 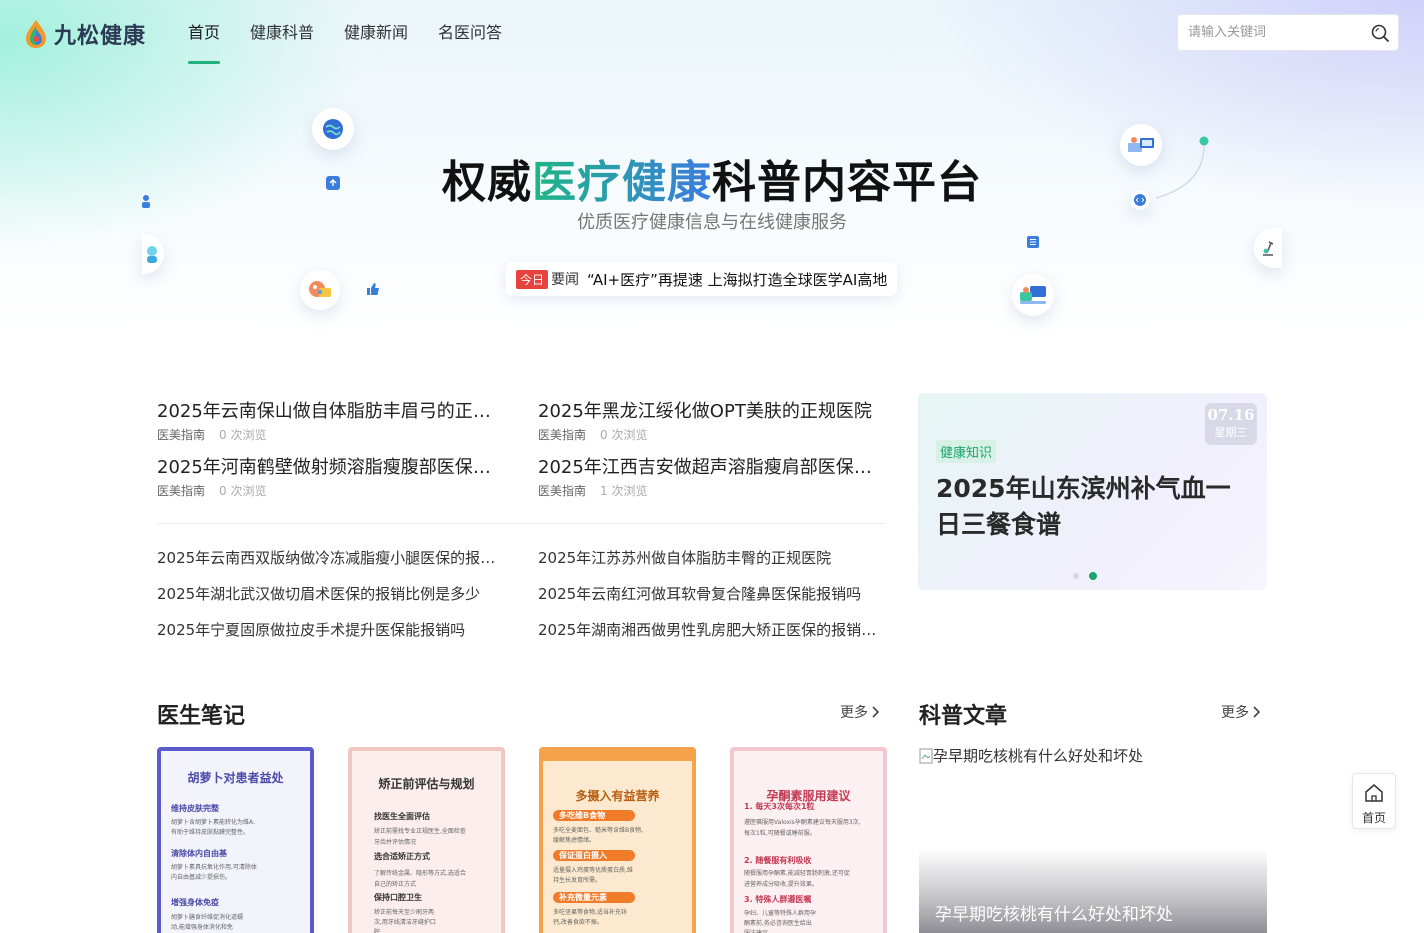 I want to click on nav-item-health-science: 健康科普, so click(x=282, y=34).